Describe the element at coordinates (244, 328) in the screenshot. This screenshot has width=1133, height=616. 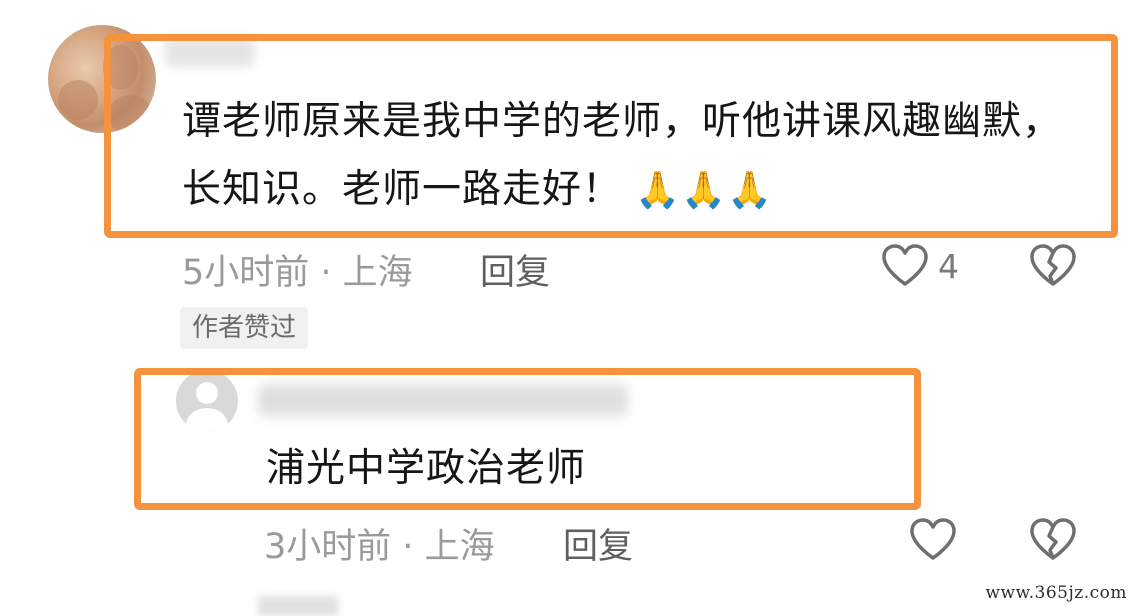
I see `author-liked-badge: 作者赞过` at that location.